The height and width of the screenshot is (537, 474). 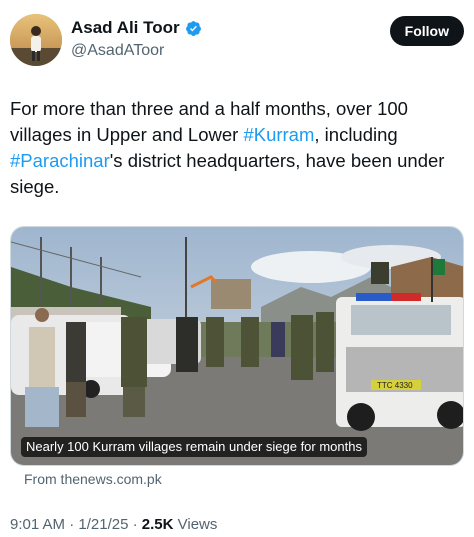 I want to click on vehicle-plate: TTC 4330, so click(x=395, y=385).